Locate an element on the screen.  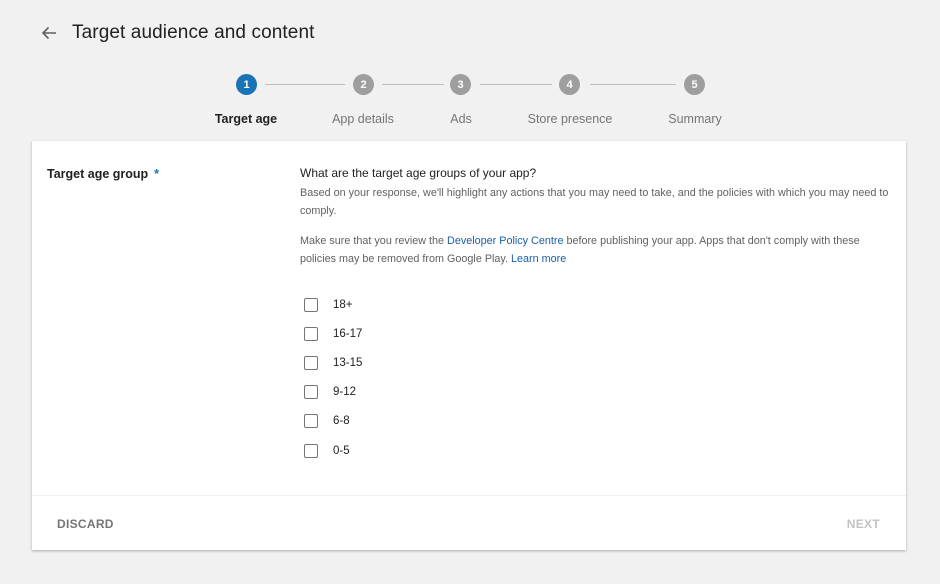
option-label: 0-5 is located at coordinates (341, 450).